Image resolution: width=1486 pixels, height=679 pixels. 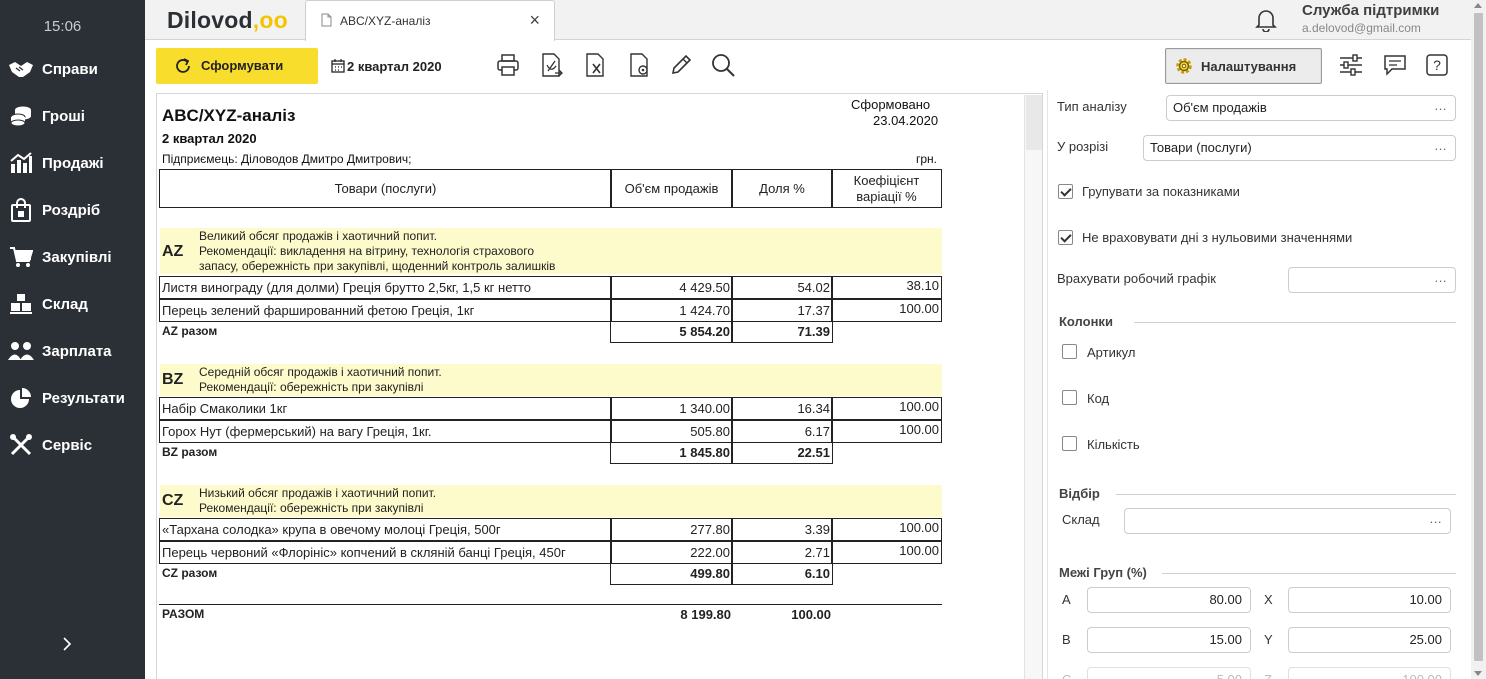 I want to click on columns-section-title: Колонки, so click(x=1086, y=321).